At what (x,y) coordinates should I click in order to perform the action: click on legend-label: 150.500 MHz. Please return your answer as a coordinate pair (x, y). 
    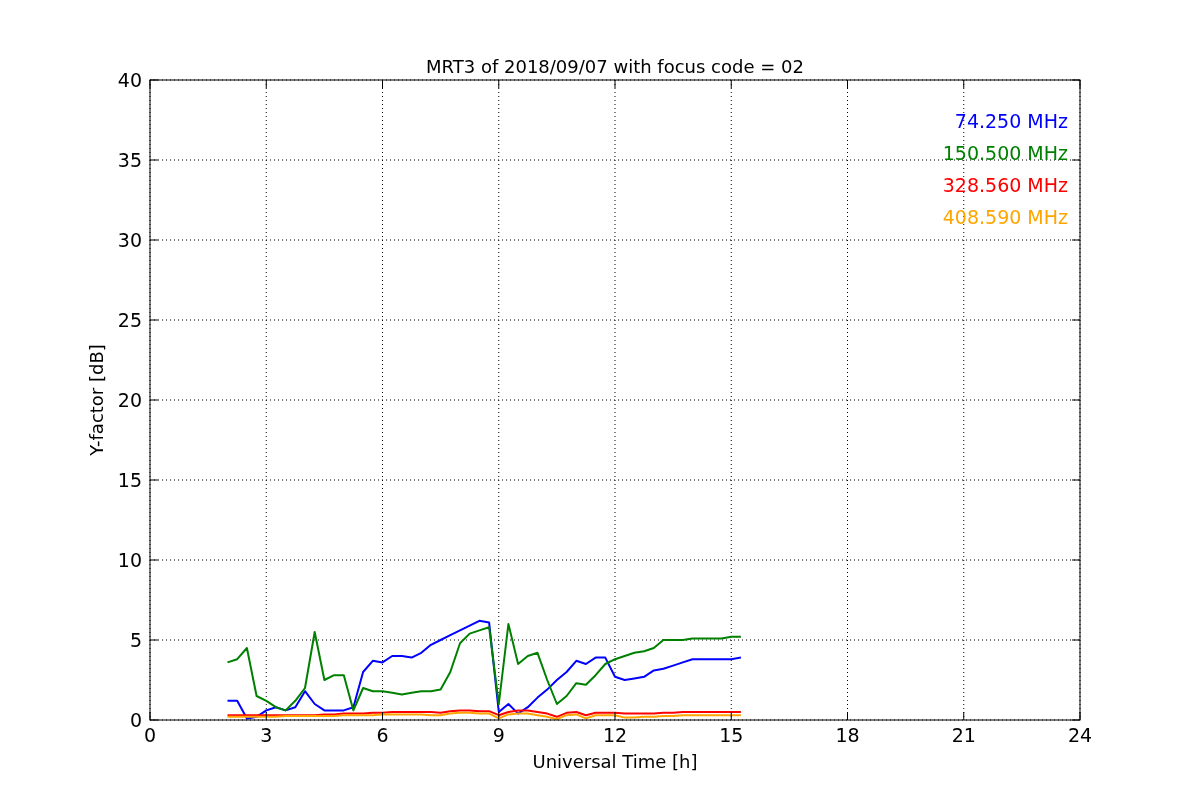
    Looking at the image, I should click on (1005, 153).